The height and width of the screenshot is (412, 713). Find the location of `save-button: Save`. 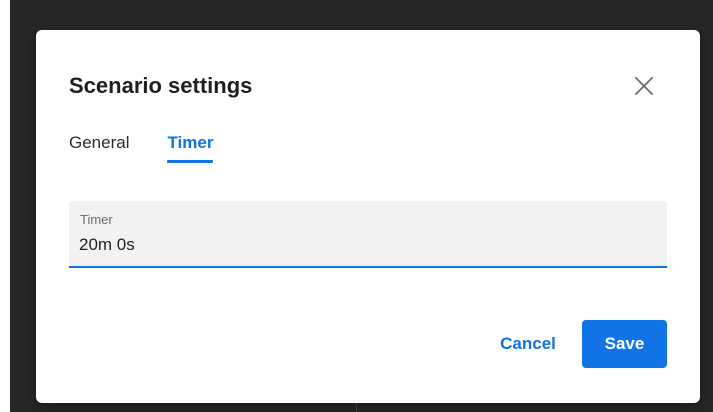

save-button: Save is located at coordinates (624, 344).